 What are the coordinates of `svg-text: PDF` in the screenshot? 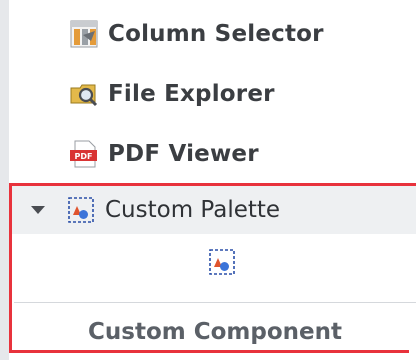 It's located at (84, 156).